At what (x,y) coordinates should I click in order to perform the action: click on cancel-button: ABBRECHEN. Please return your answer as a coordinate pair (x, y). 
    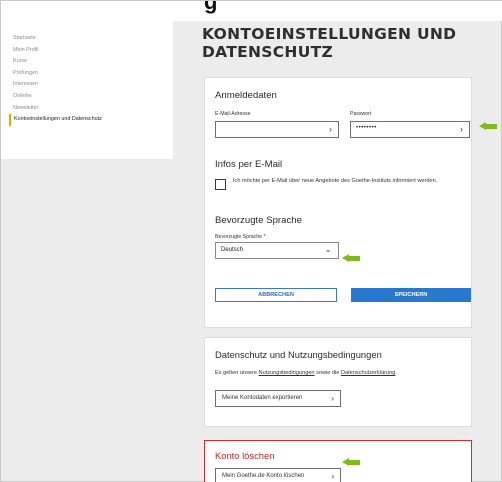
    Looking at the image, I should click on (276, 295).